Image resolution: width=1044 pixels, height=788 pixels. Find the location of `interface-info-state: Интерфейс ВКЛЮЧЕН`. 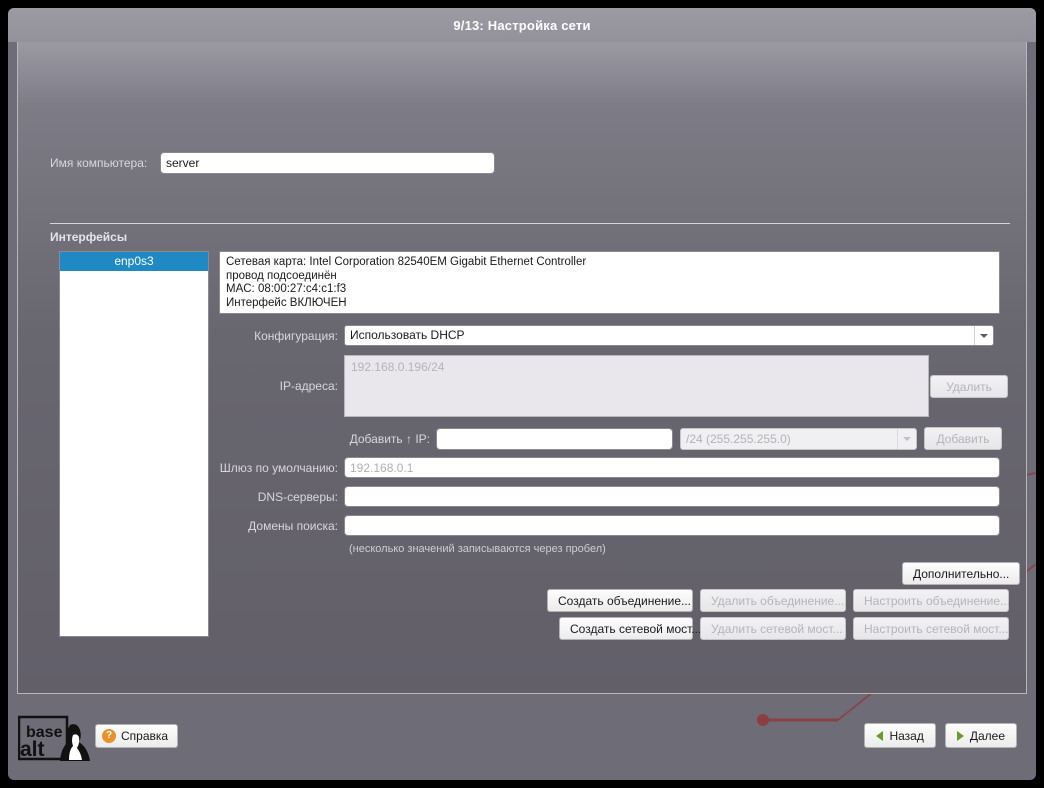

interface-info-state: Интерфейс ВКЛЮЧЕН is located at coordinates (286, 303).